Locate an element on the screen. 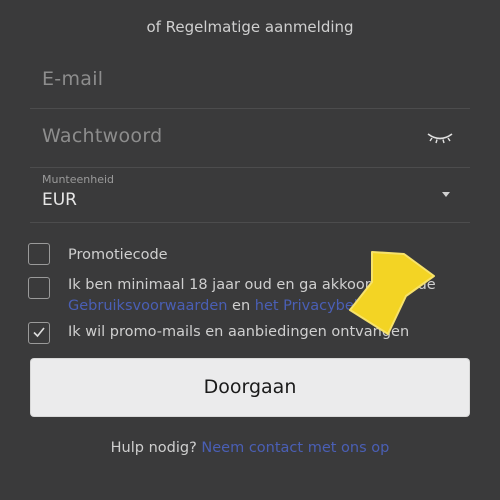 This screenshot has width=500, height=500. checkmark-icon is located at coordinates (39, 332).